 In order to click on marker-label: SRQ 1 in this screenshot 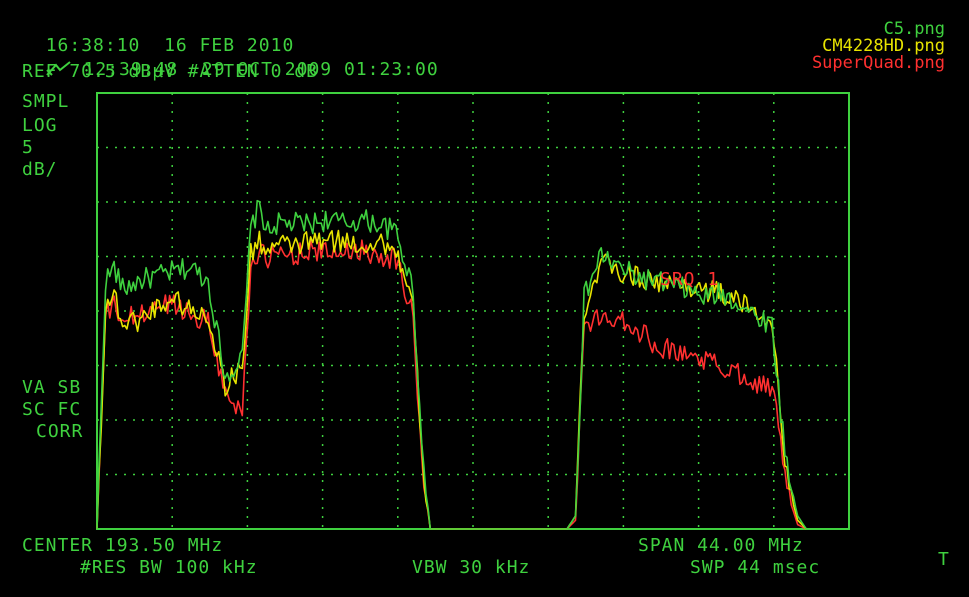, I will do `click(690, 279)`.